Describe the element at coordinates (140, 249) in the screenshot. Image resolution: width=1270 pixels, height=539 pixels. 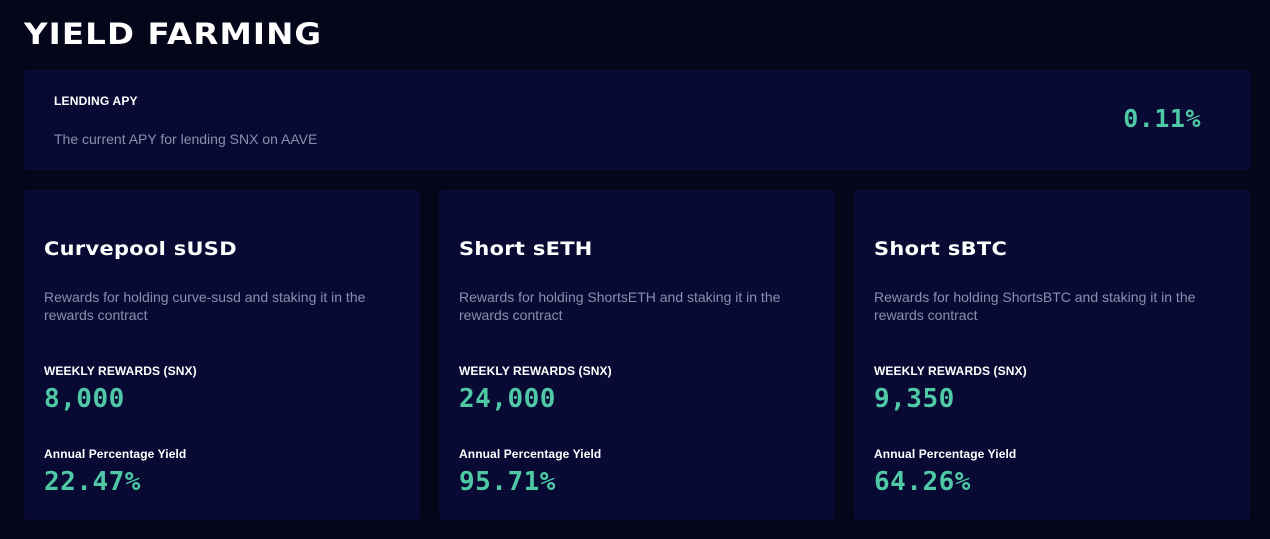
I see `pool-card-title: Curvepool sUSD` at that location.